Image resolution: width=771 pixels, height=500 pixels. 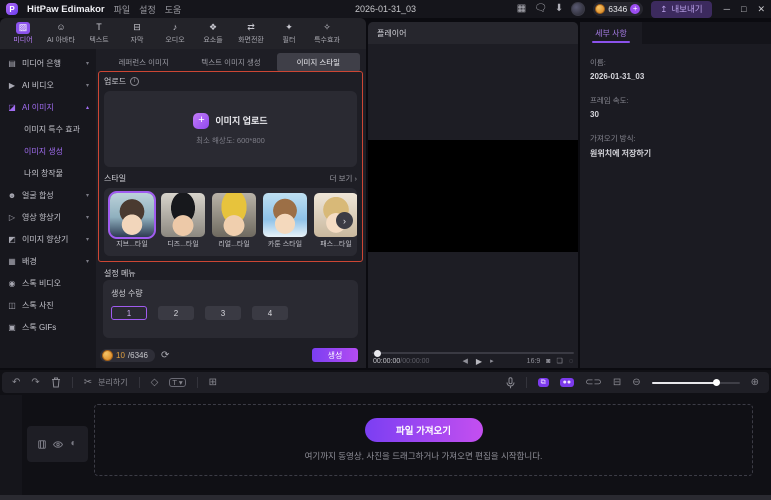 What do you see at coordinates (567, 382) in the screenshot?
I see `magnet-snap-icon: ●●` at bounding box center [567, 382].